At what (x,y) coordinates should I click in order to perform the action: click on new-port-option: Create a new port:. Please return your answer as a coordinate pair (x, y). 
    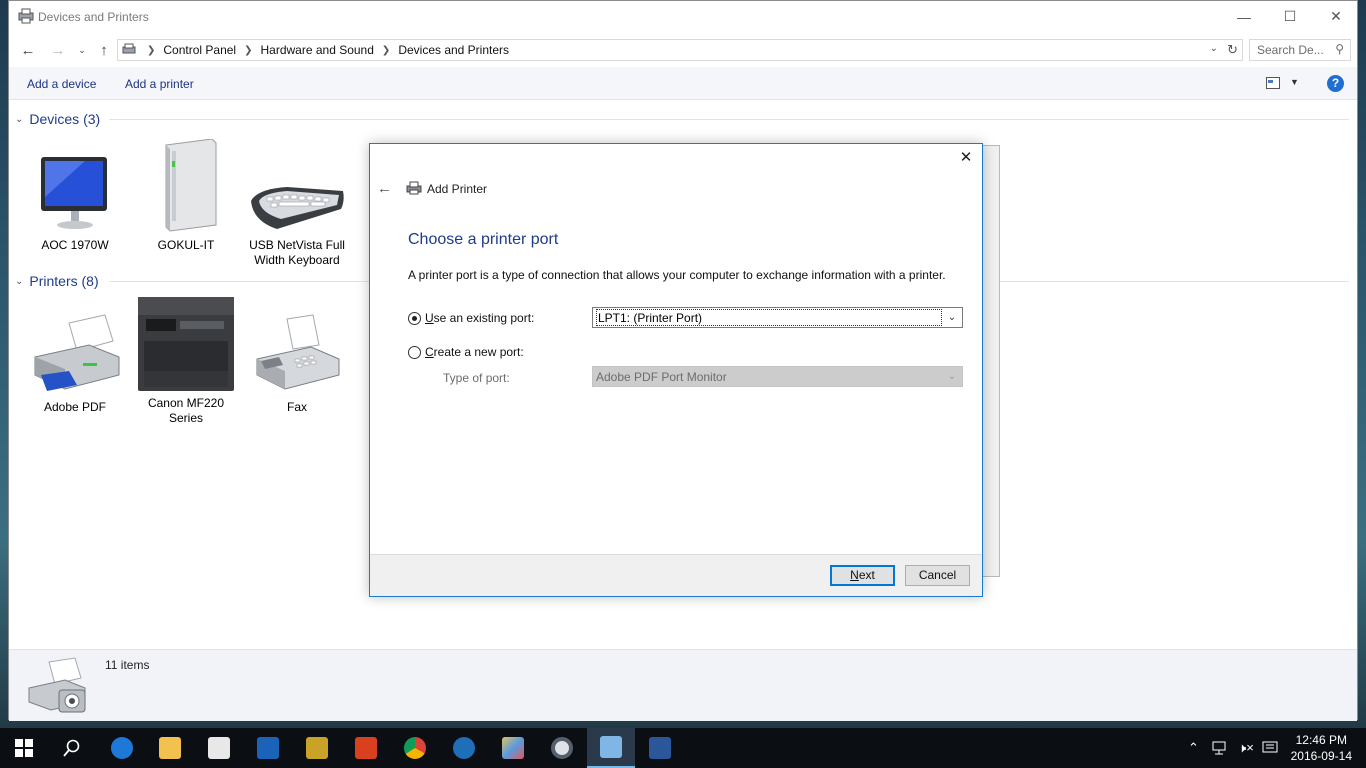
    Looking at the image, I should click on (466, 352).